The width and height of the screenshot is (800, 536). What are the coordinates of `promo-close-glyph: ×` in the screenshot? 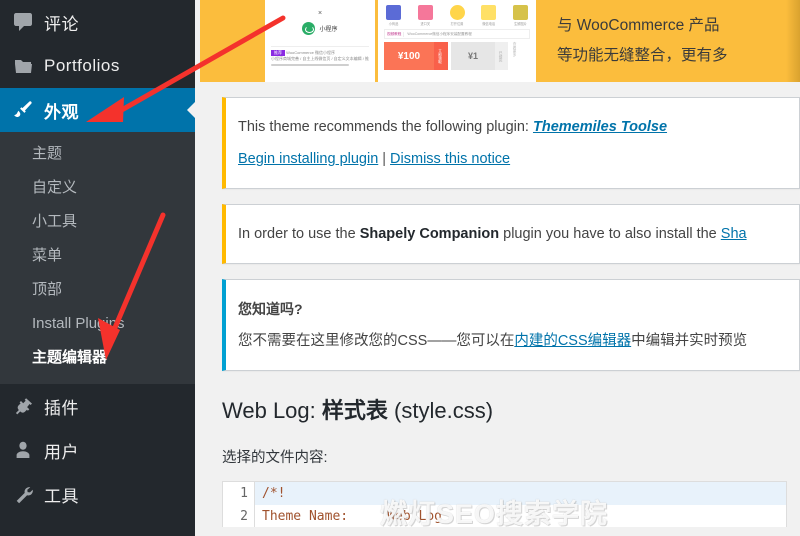 It's located at (320, 13).